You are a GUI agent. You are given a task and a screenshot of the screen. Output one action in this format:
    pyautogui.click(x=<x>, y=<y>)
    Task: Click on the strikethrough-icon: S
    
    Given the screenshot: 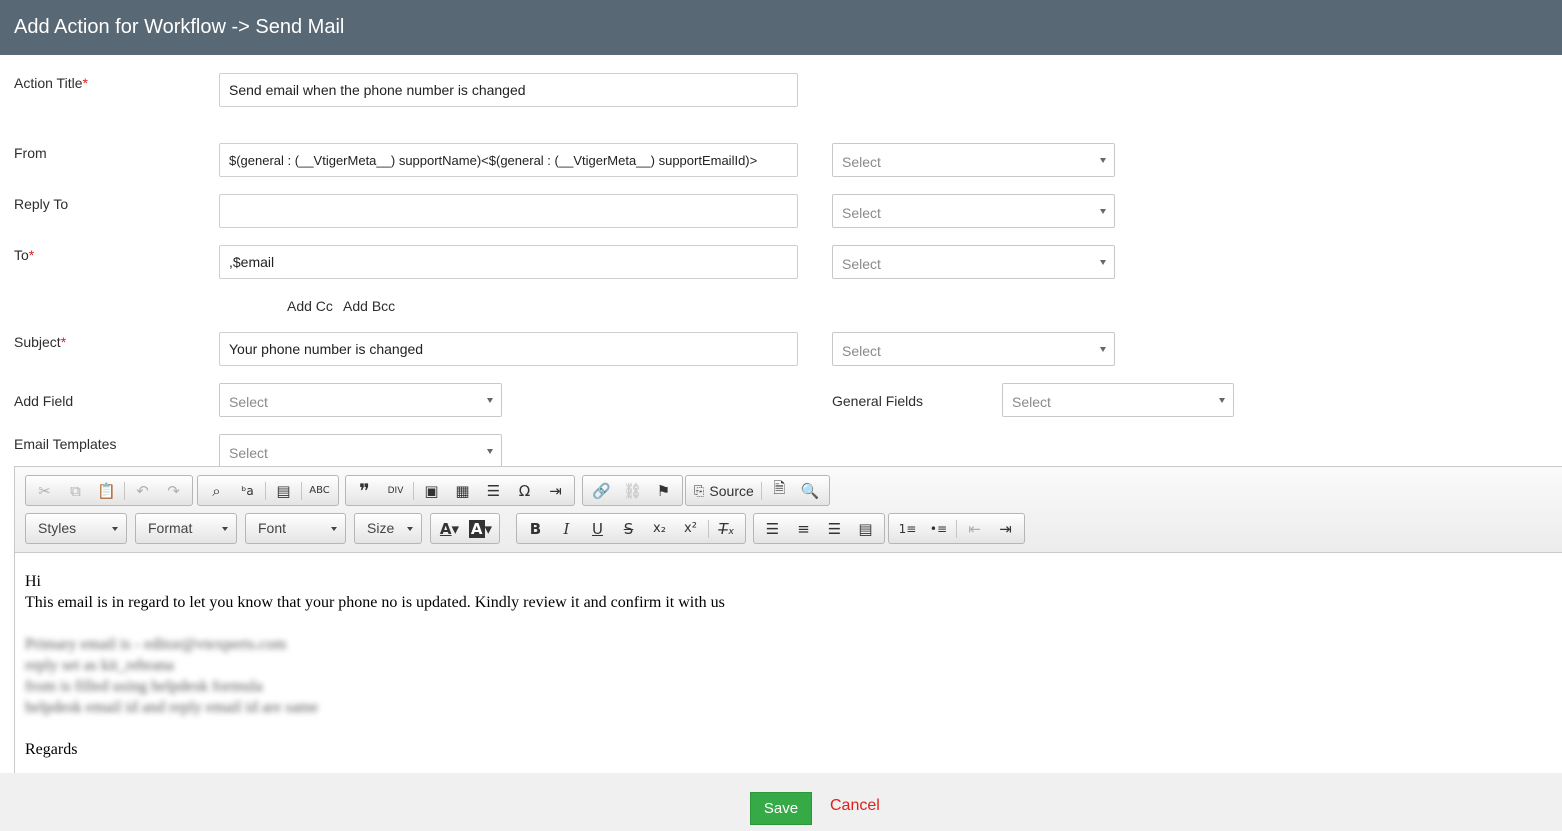 What is the action you would take?
    pyautogui.click(x=628, y=528)
    